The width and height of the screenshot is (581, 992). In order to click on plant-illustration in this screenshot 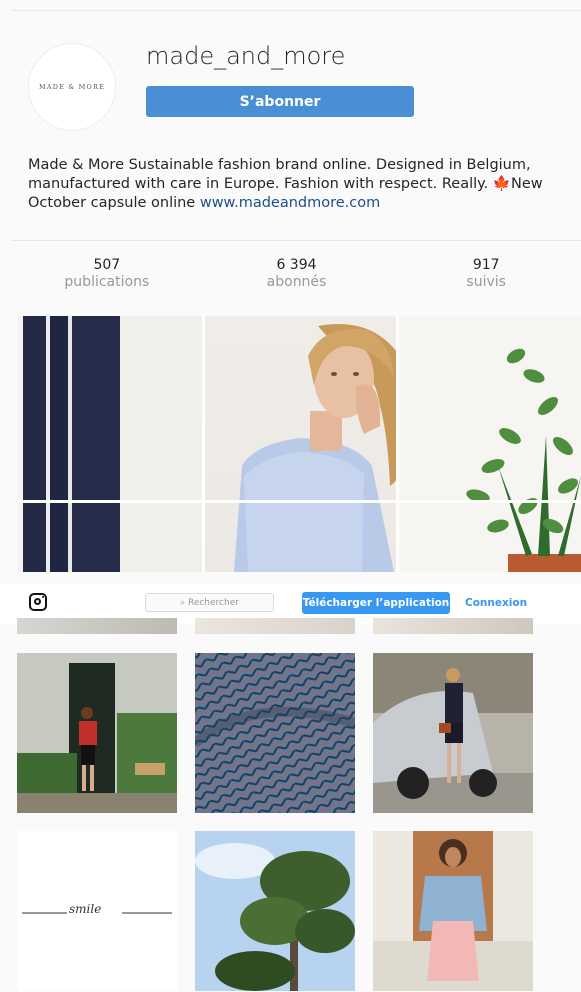, I will do `click(523, 460)`.